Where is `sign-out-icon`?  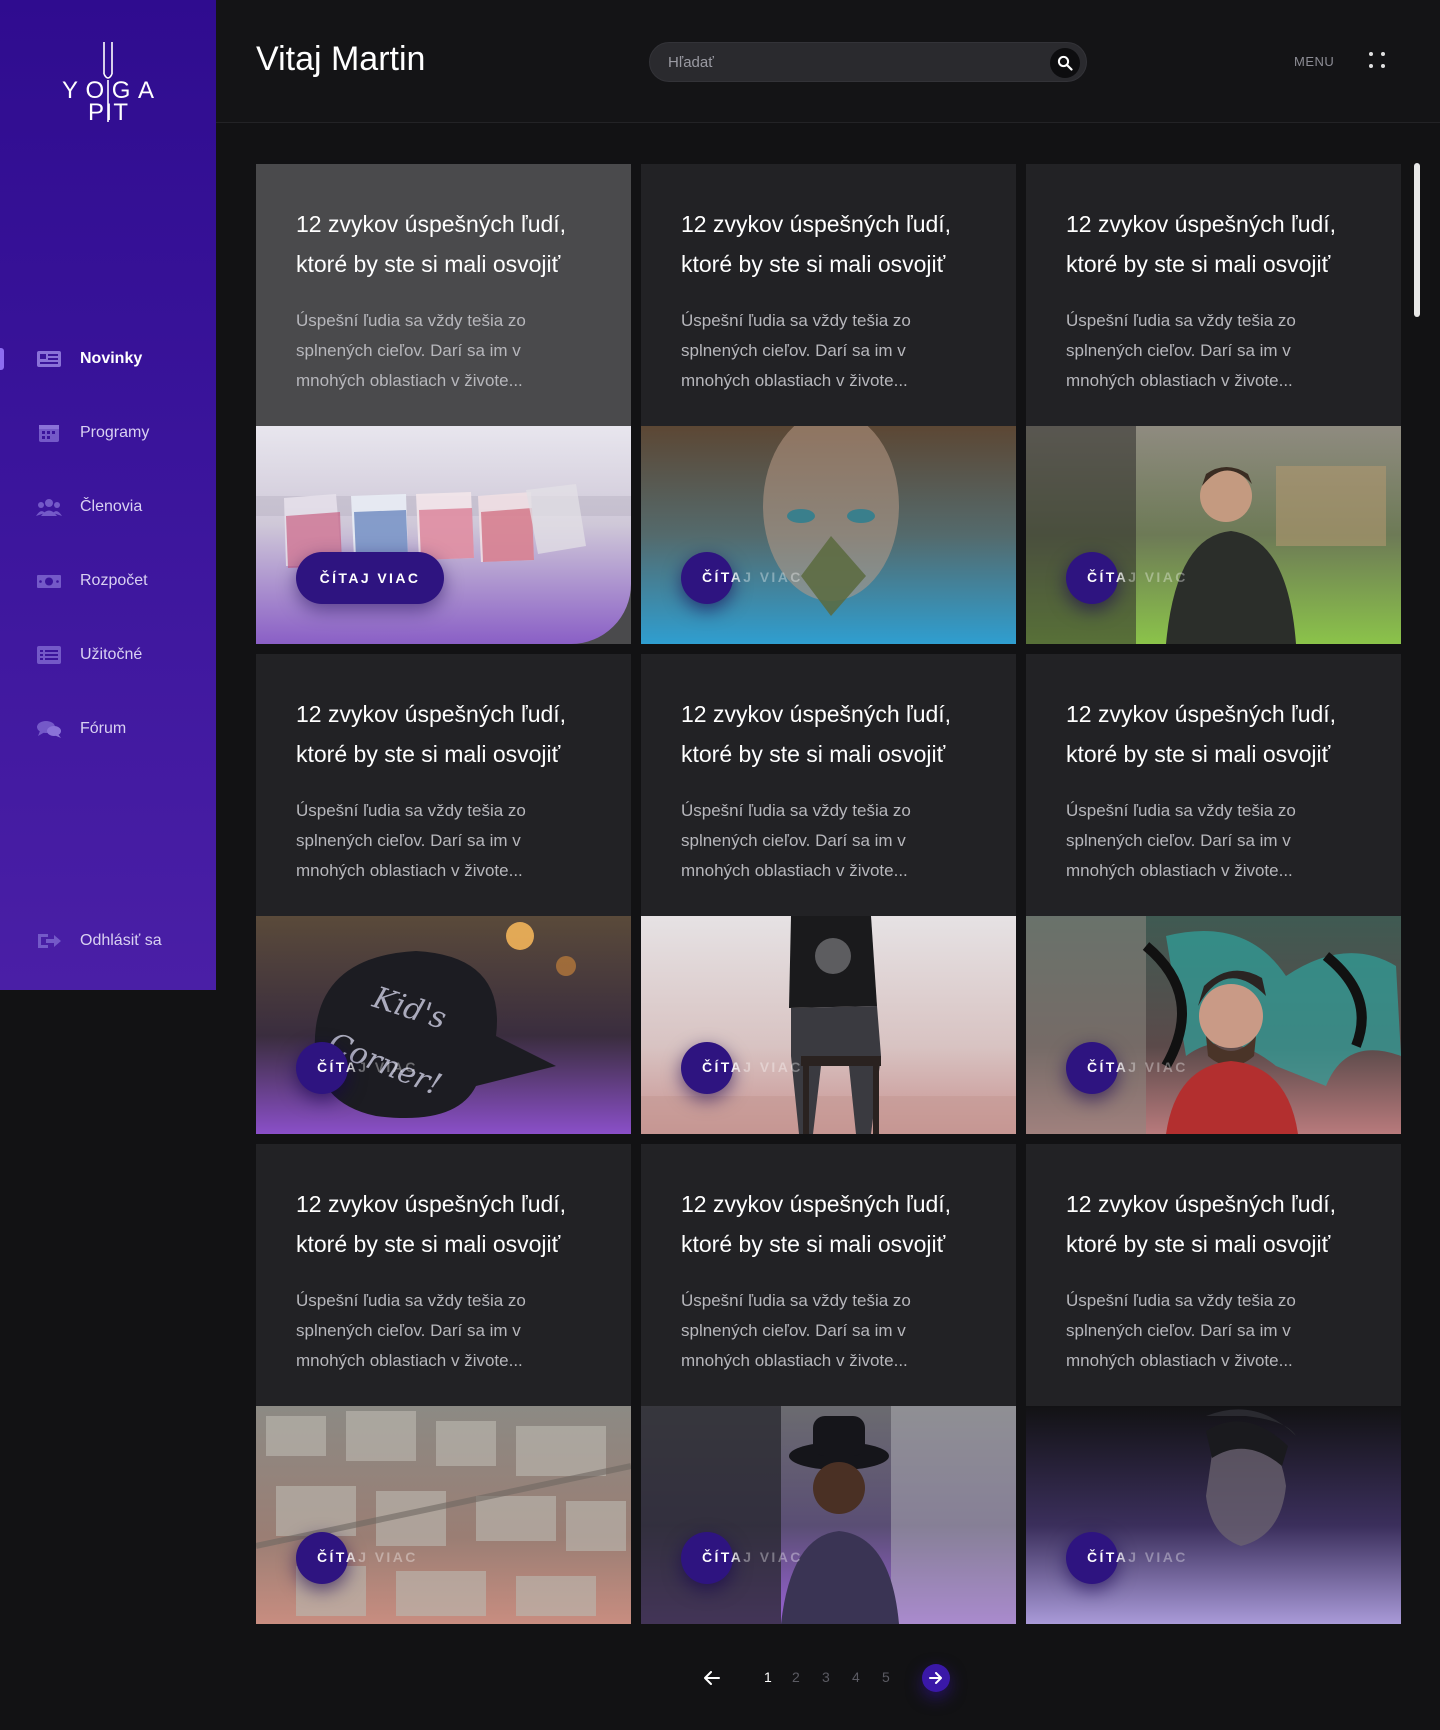
sign-out-icon is located at coordinates (49, 941).